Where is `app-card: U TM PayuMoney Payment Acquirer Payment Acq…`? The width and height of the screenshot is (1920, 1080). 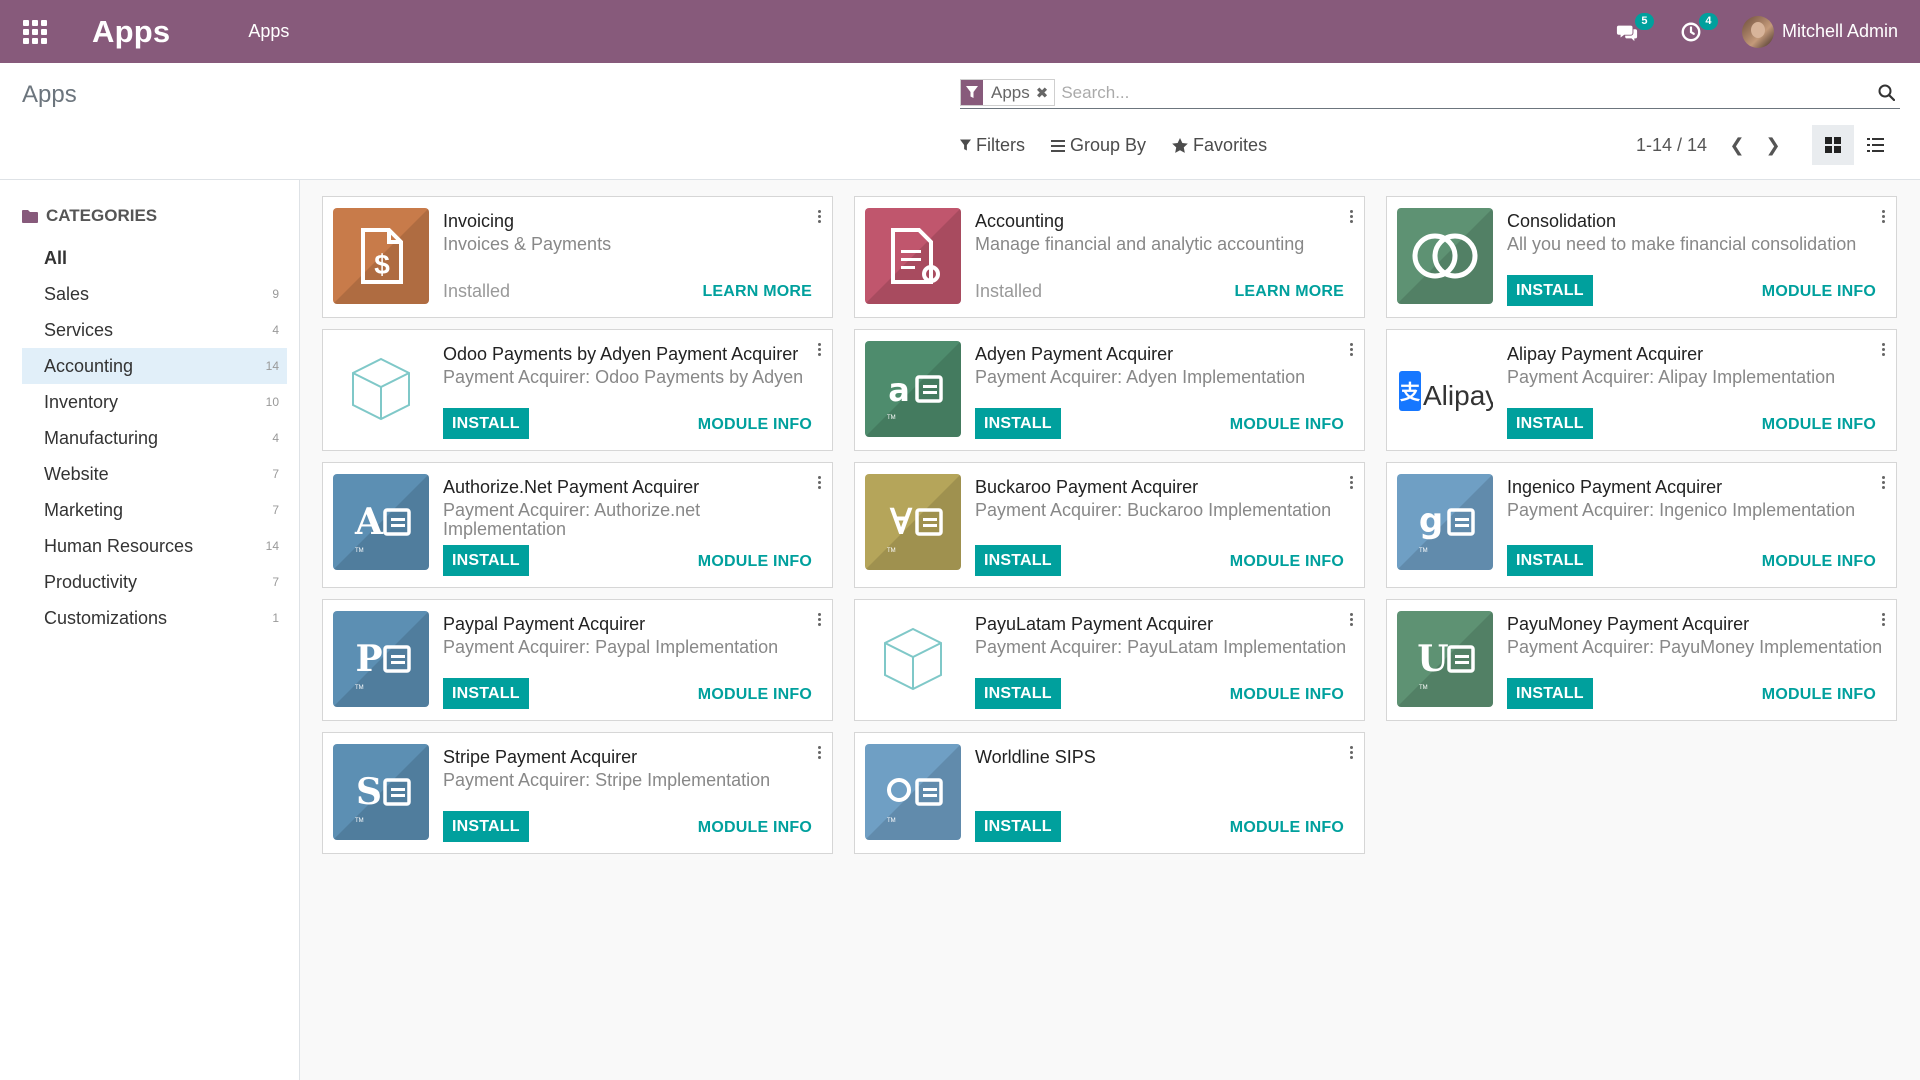
app-card: U TM PayuMoney Payment Acquirer Payment Acq… is located at coordinates (1641, 660).